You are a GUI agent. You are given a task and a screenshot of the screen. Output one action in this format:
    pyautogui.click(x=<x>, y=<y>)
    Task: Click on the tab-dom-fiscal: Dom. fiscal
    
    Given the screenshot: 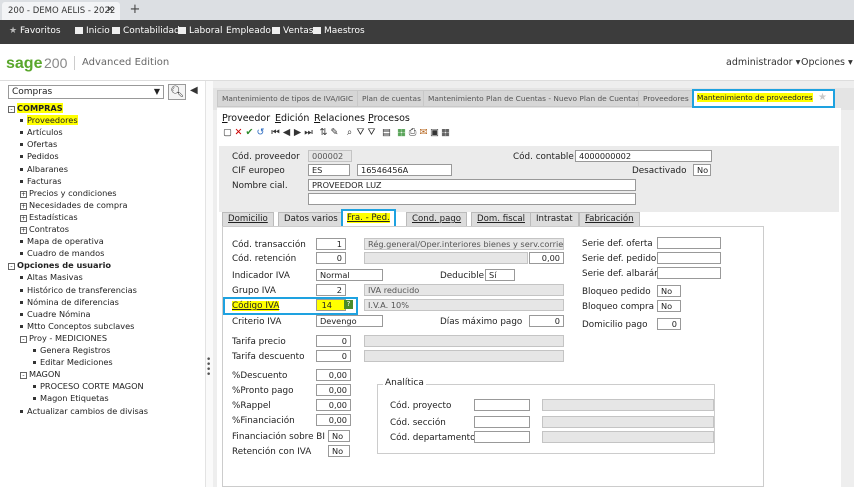 What is the action you would take?
    pyautogui.click(x=501, y=219)
    